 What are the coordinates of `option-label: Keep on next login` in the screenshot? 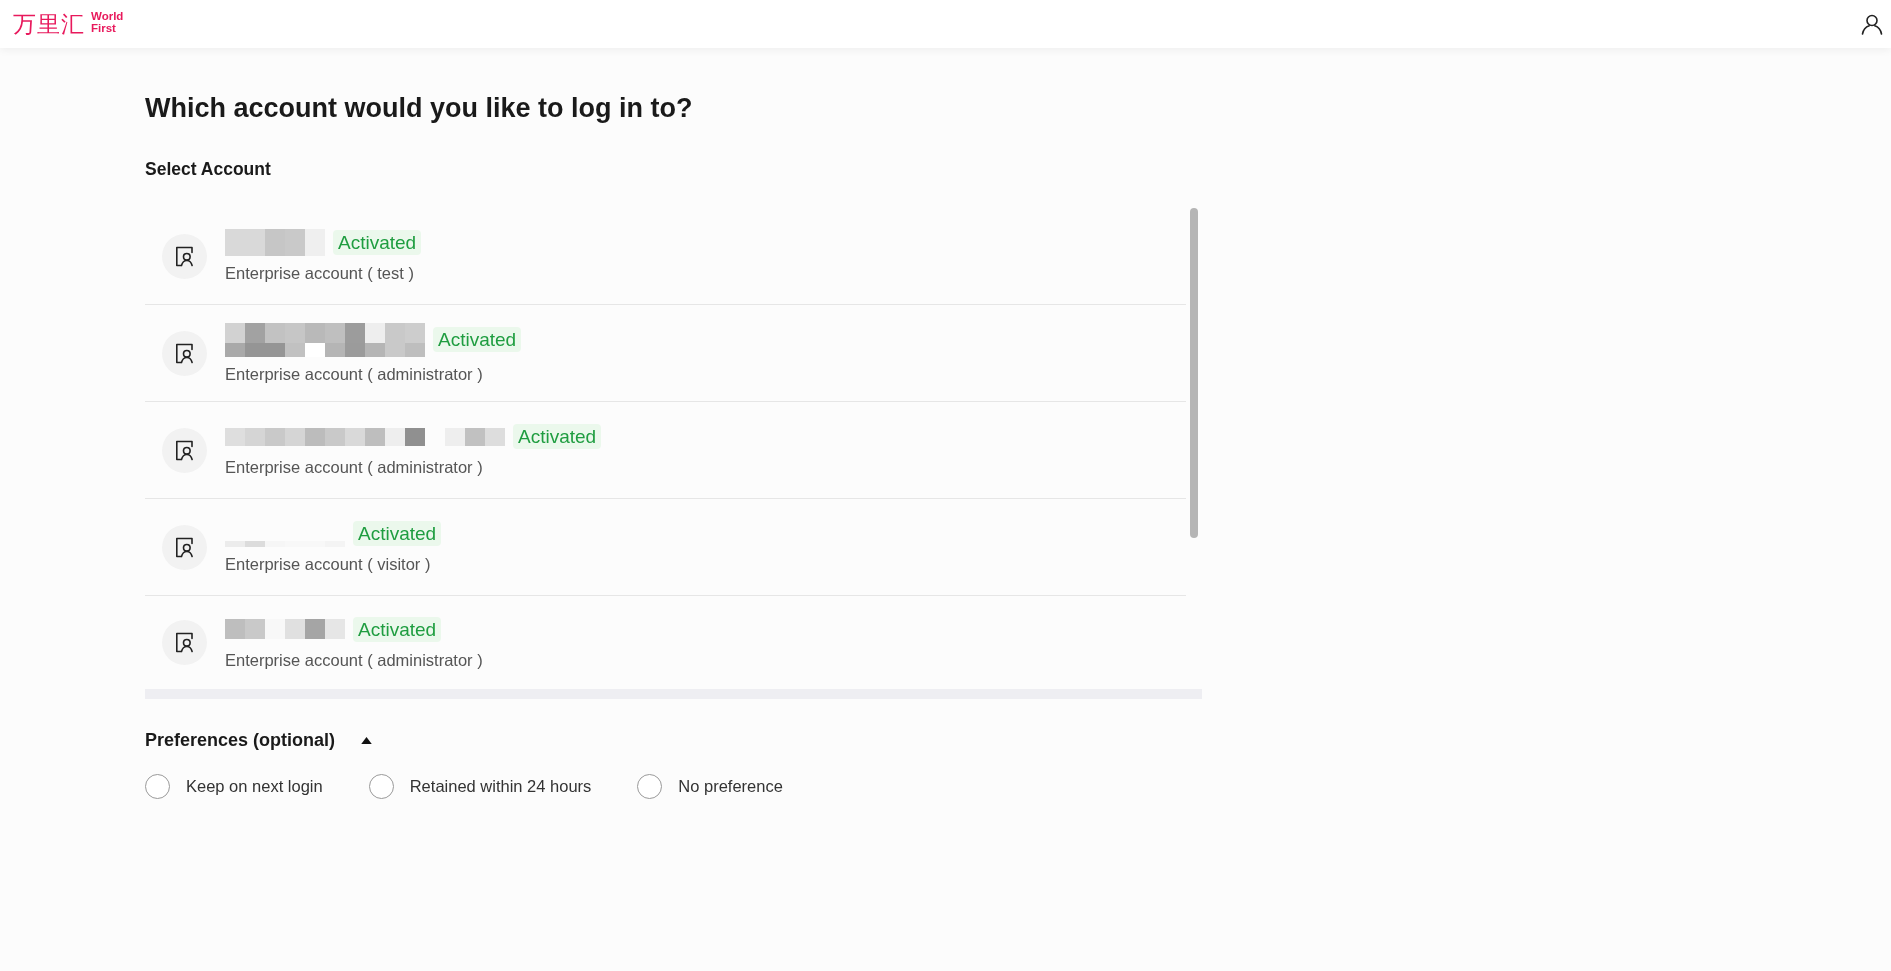 It's located at (254, 786).